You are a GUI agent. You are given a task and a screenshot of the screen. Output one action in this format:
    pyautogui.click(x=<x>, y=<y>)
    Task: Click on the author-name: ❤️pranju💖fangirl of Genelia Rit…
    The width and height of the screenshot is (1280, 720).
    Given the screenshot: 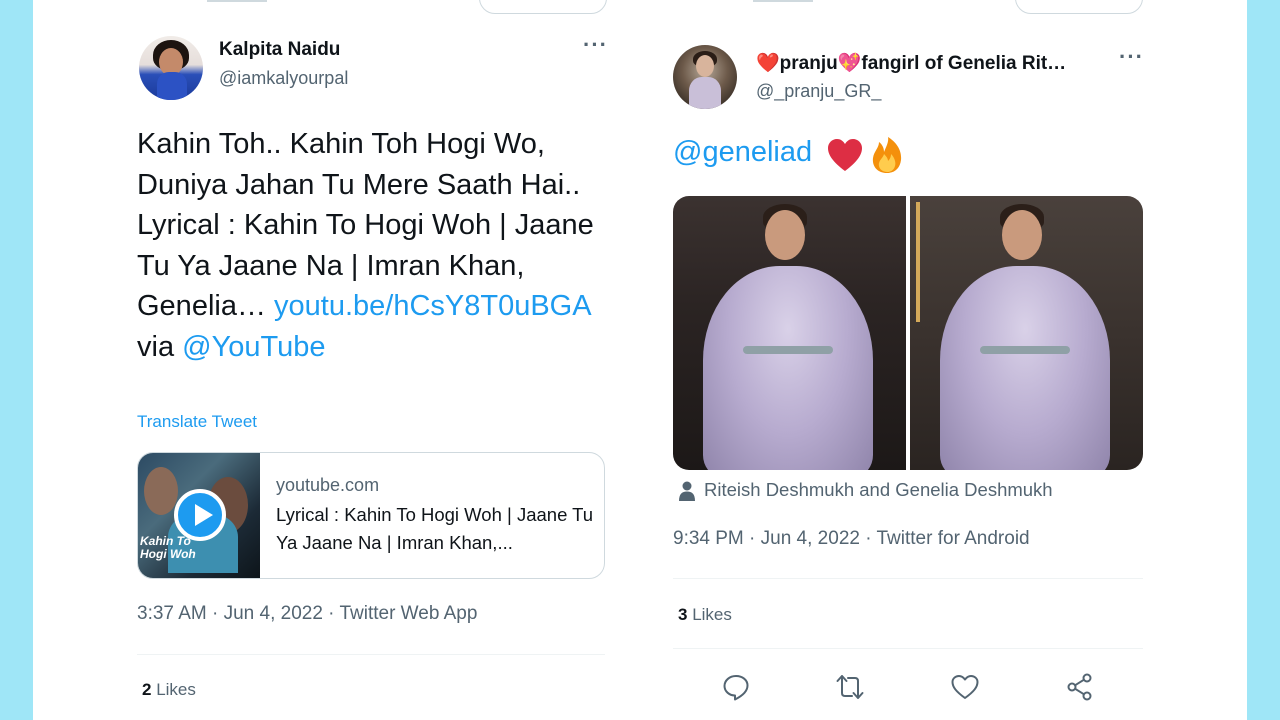 What is the action you would take?
    pyautogui.click(x=921, y=63)
    